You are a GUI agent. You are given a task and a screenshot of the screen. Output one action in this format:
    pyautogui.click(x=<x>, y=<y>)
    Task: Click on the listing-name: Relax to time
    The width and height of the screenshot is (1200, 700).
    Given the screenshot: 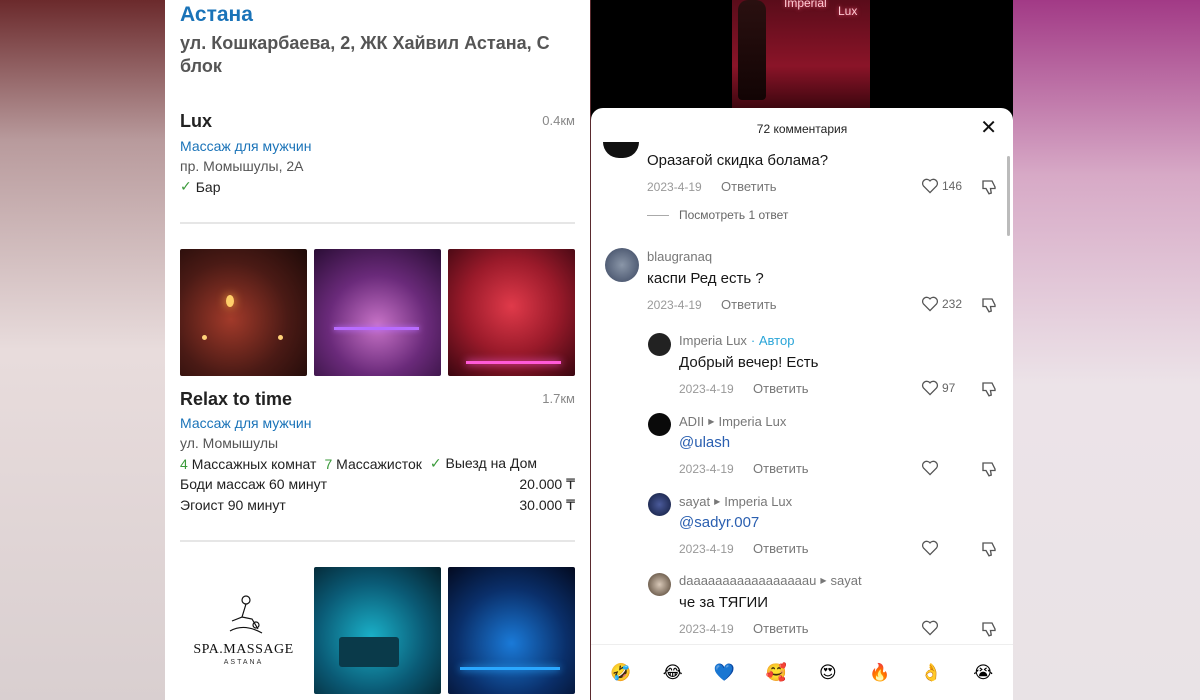 What is the action you would take?
    pyautogui.click(x=236, y=399)
    